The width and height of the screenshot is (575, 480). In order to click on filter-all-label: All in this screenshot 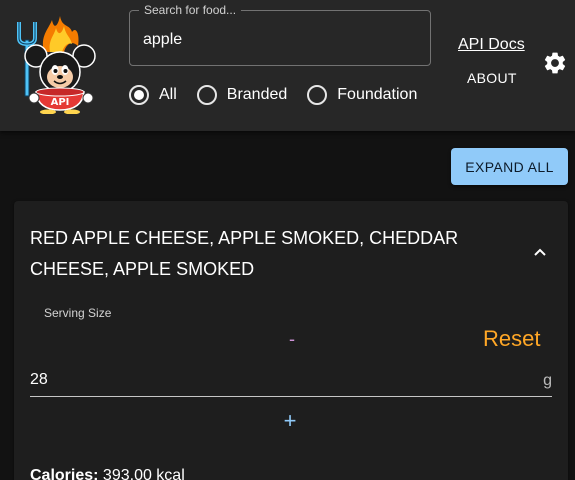, I will do `click(168, 94)`.